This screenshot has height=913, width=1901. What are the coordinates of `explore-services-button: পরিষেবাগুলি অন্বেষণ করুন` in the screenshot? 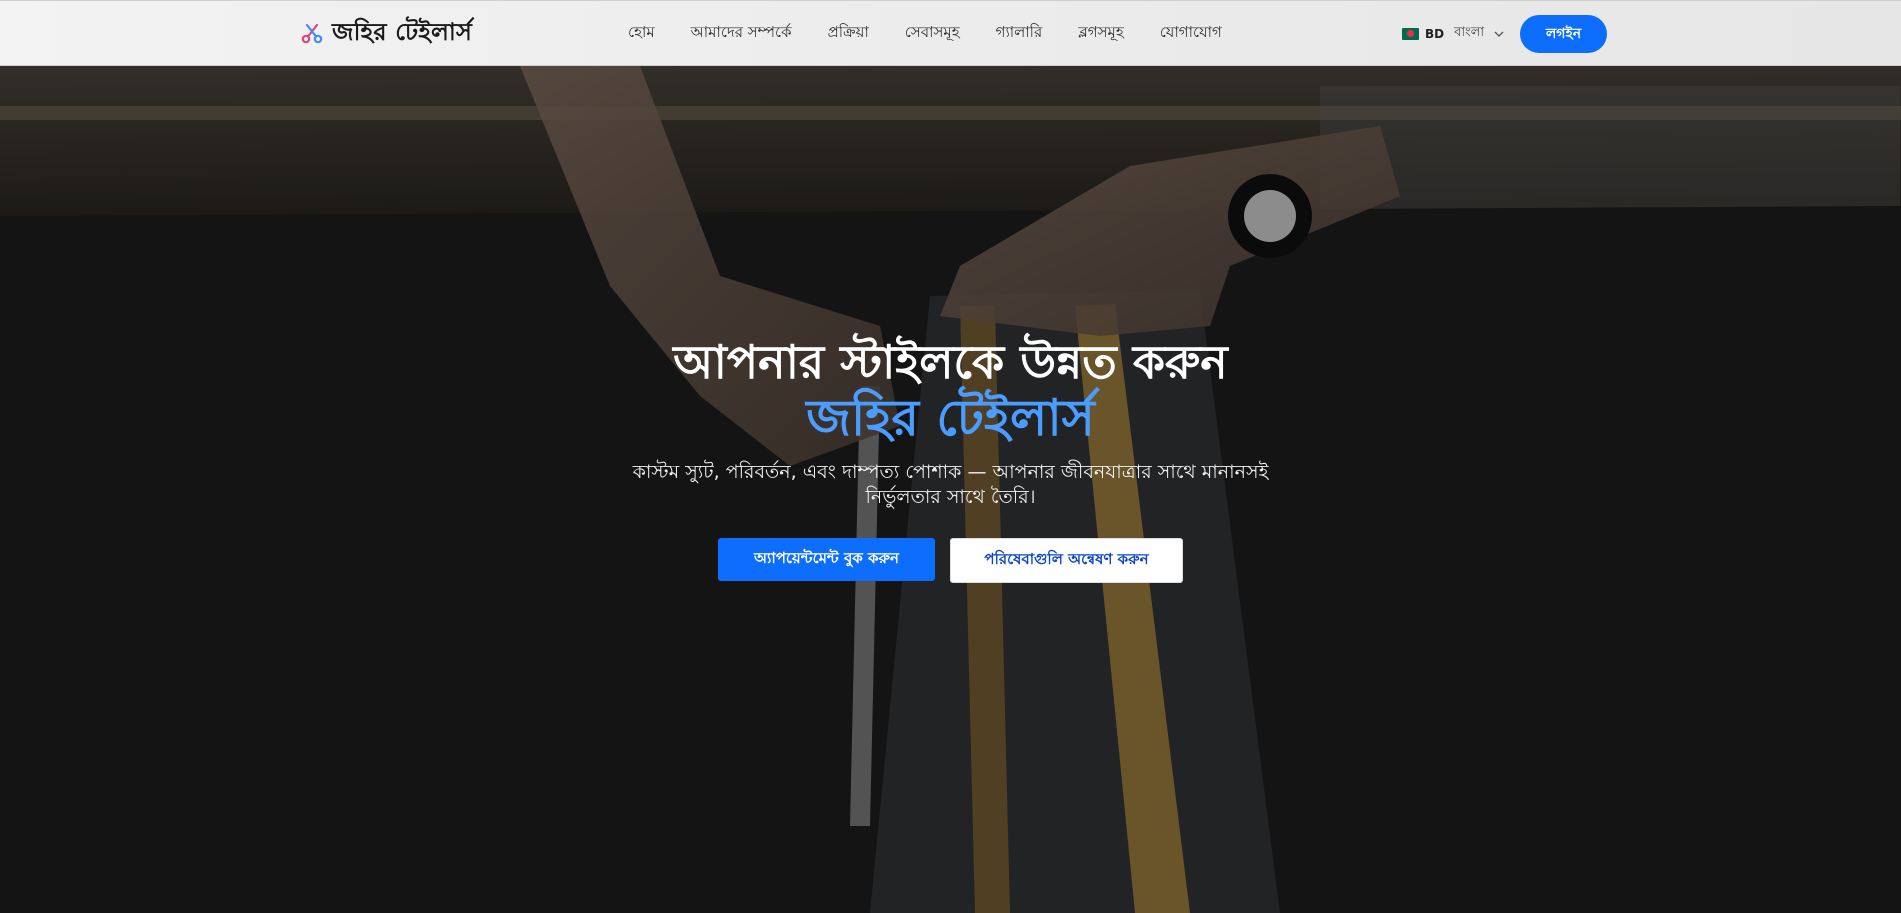 It's located at (1066, 560).